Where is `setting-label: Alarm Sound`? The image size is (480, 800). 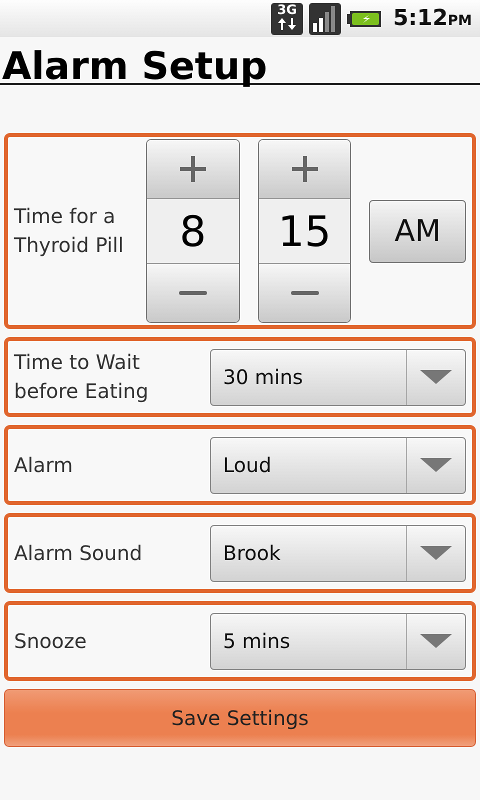
setting-label: Alarm Sound is located at coordinates (79, 553).